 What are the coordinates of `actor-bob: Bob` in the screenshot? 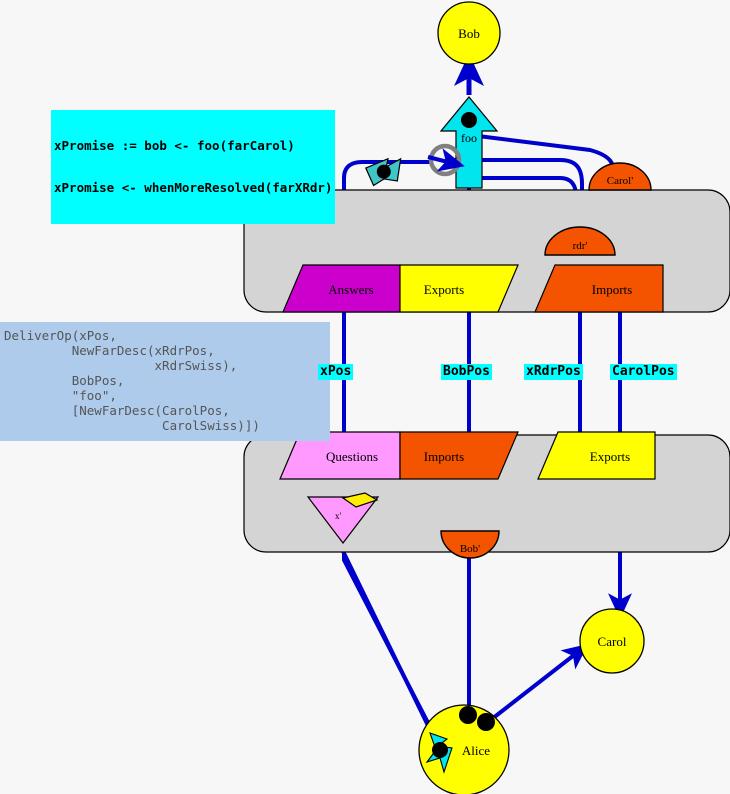 It's located at (469, 33).